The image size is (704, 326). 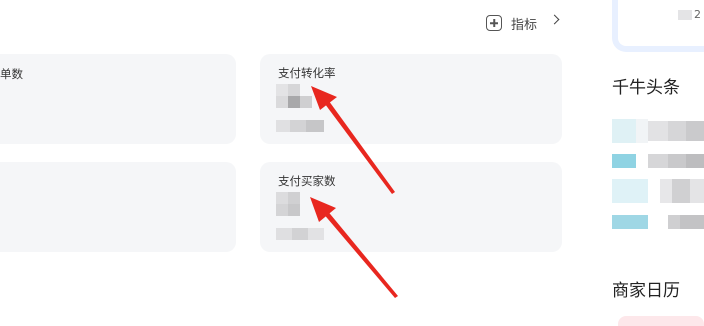 I want to click on calendar-card-edge, so click(x=661, y=321).